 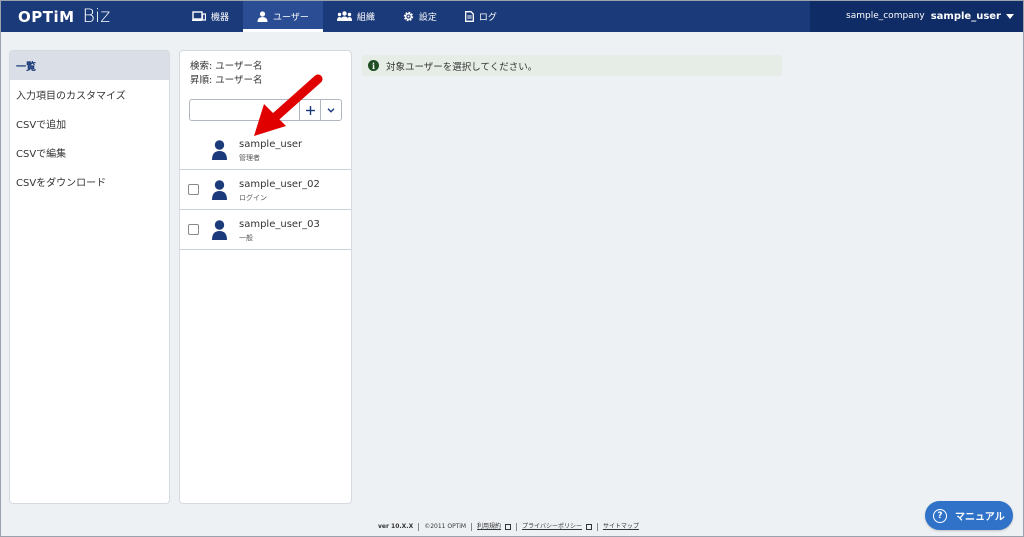 I want to click on optim-biz-logo: OPTiM Biz, so click(x=64, y=16).